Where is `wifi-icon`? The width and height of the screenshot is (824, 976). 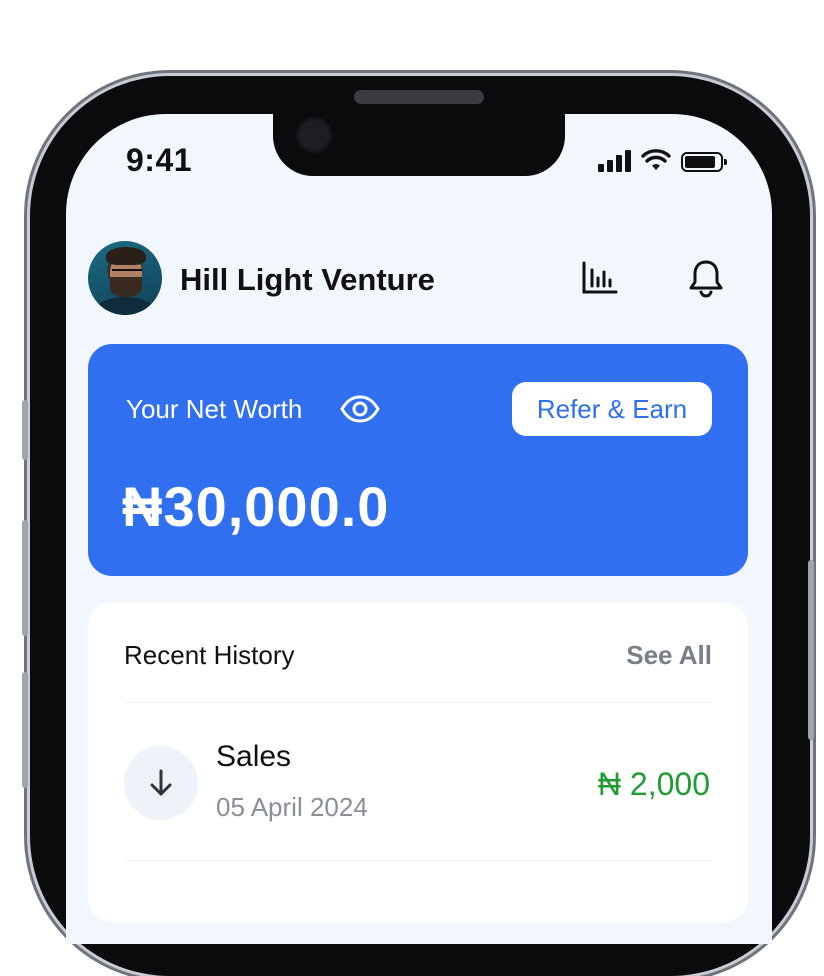 wifi-icon is located at coordinates (656, 159).